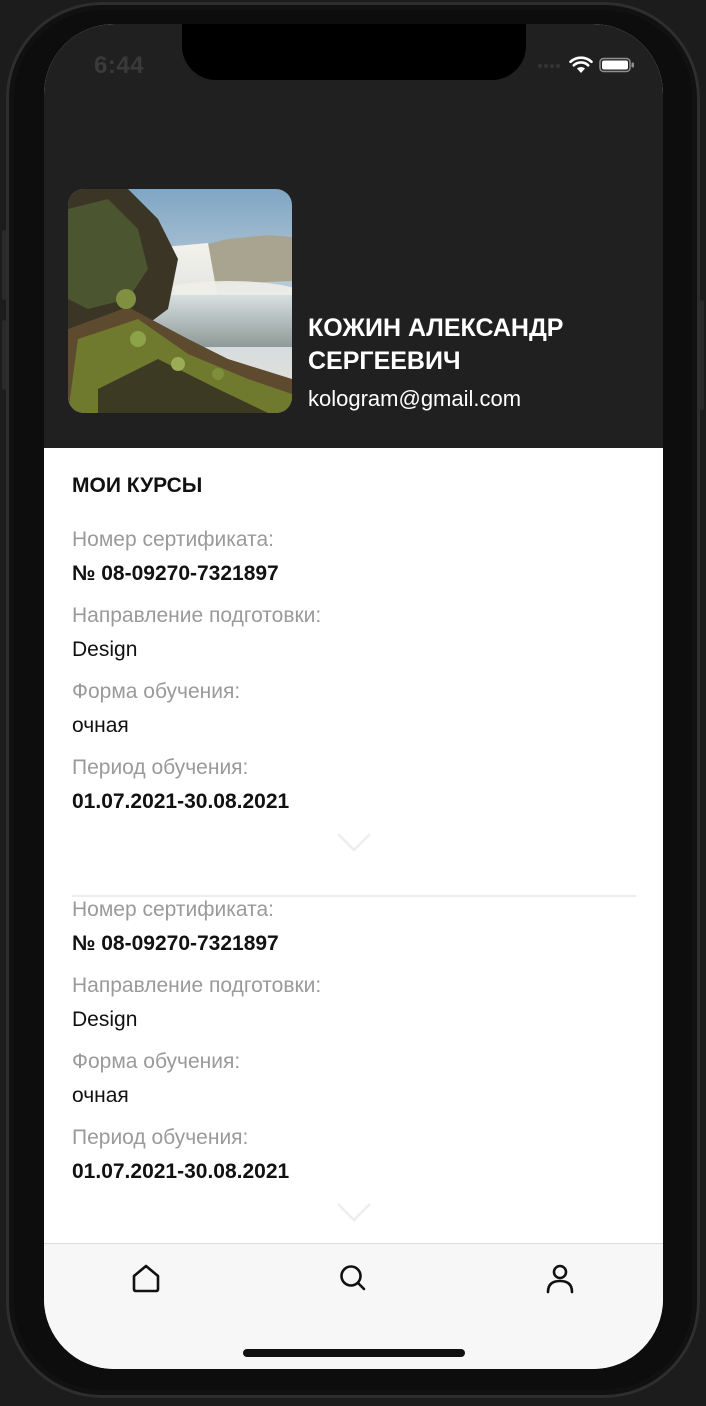  What do you see at coordinates (436, 344) in the screenshot?
I see `profile-name: КОЖИН АЛЕКСАНДР СЕРГЕЕВИЧ` at bounding box center [436, 344].